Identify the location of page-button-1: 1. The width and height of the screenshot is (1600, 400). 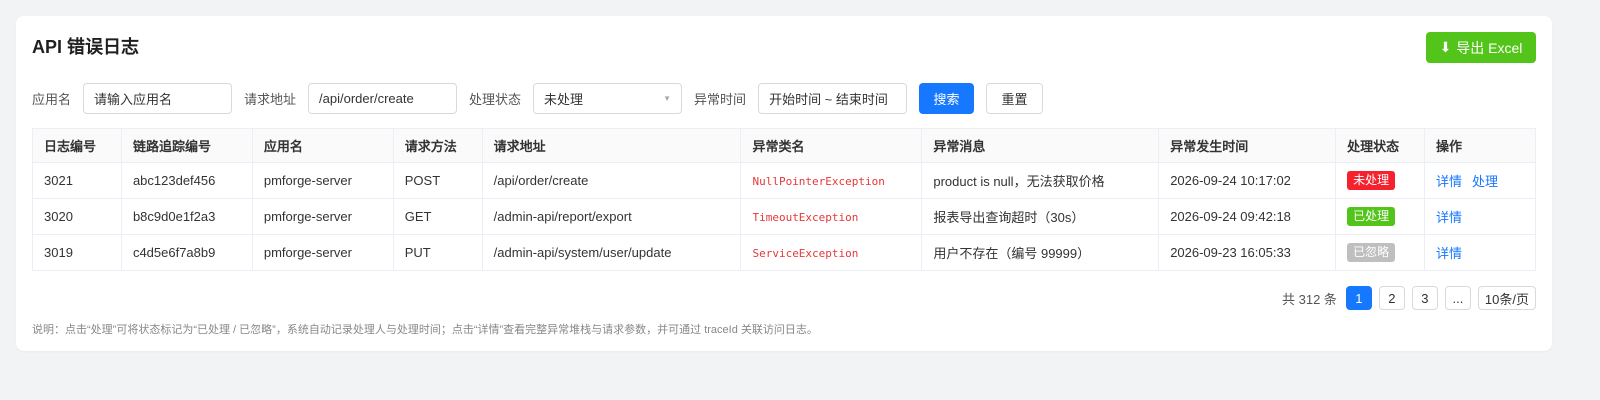
(1358, 298).